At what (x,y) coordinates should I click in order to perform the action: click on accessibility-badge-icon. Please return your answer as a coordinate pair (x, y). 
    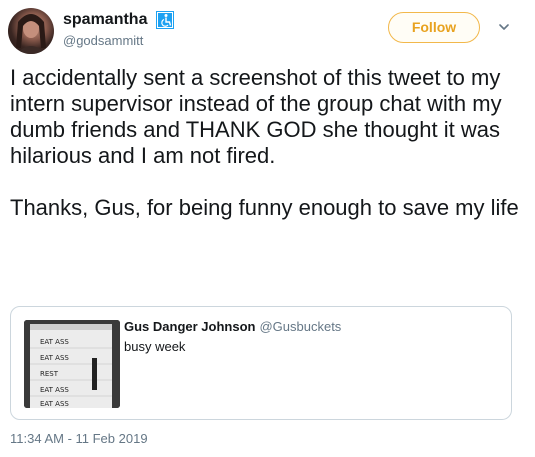
    Looking at the image, I should click on (165, 20).